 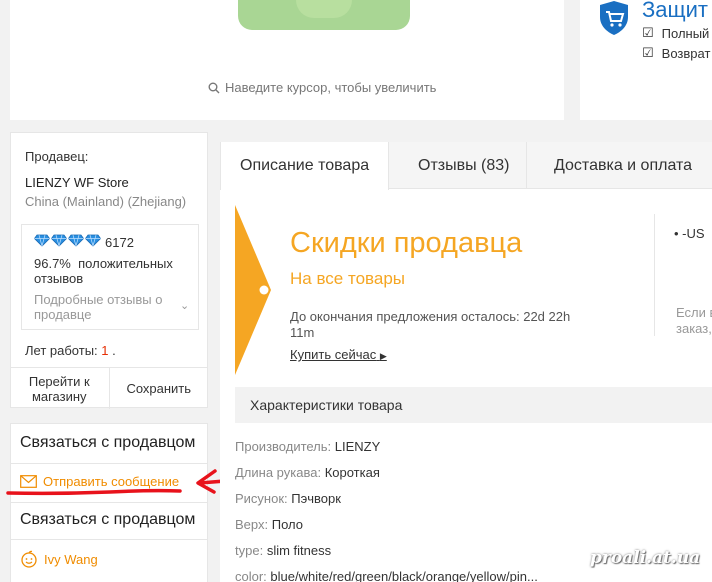 I want to click on buyer-protection: Защит ☑ Полный ☑ Возврат, so click(x=646, y=60).